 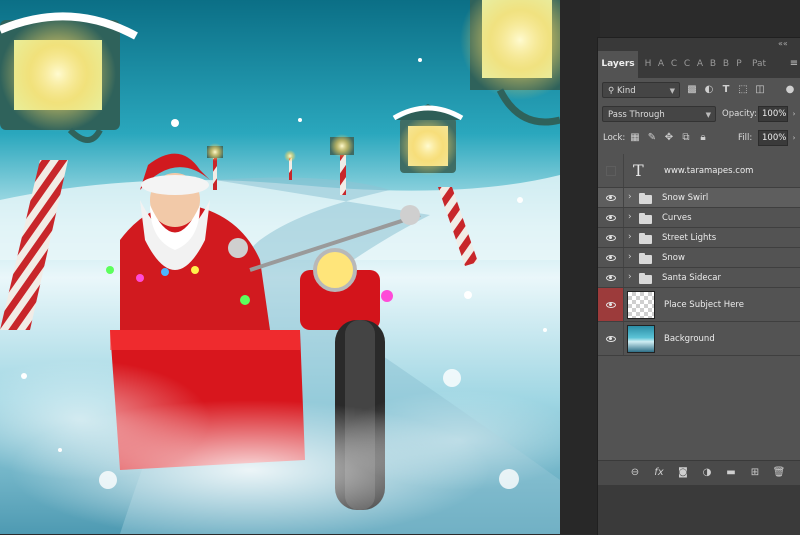 I want to click on adjustment-filter-icon: ◐, so click(x=709, y=90).